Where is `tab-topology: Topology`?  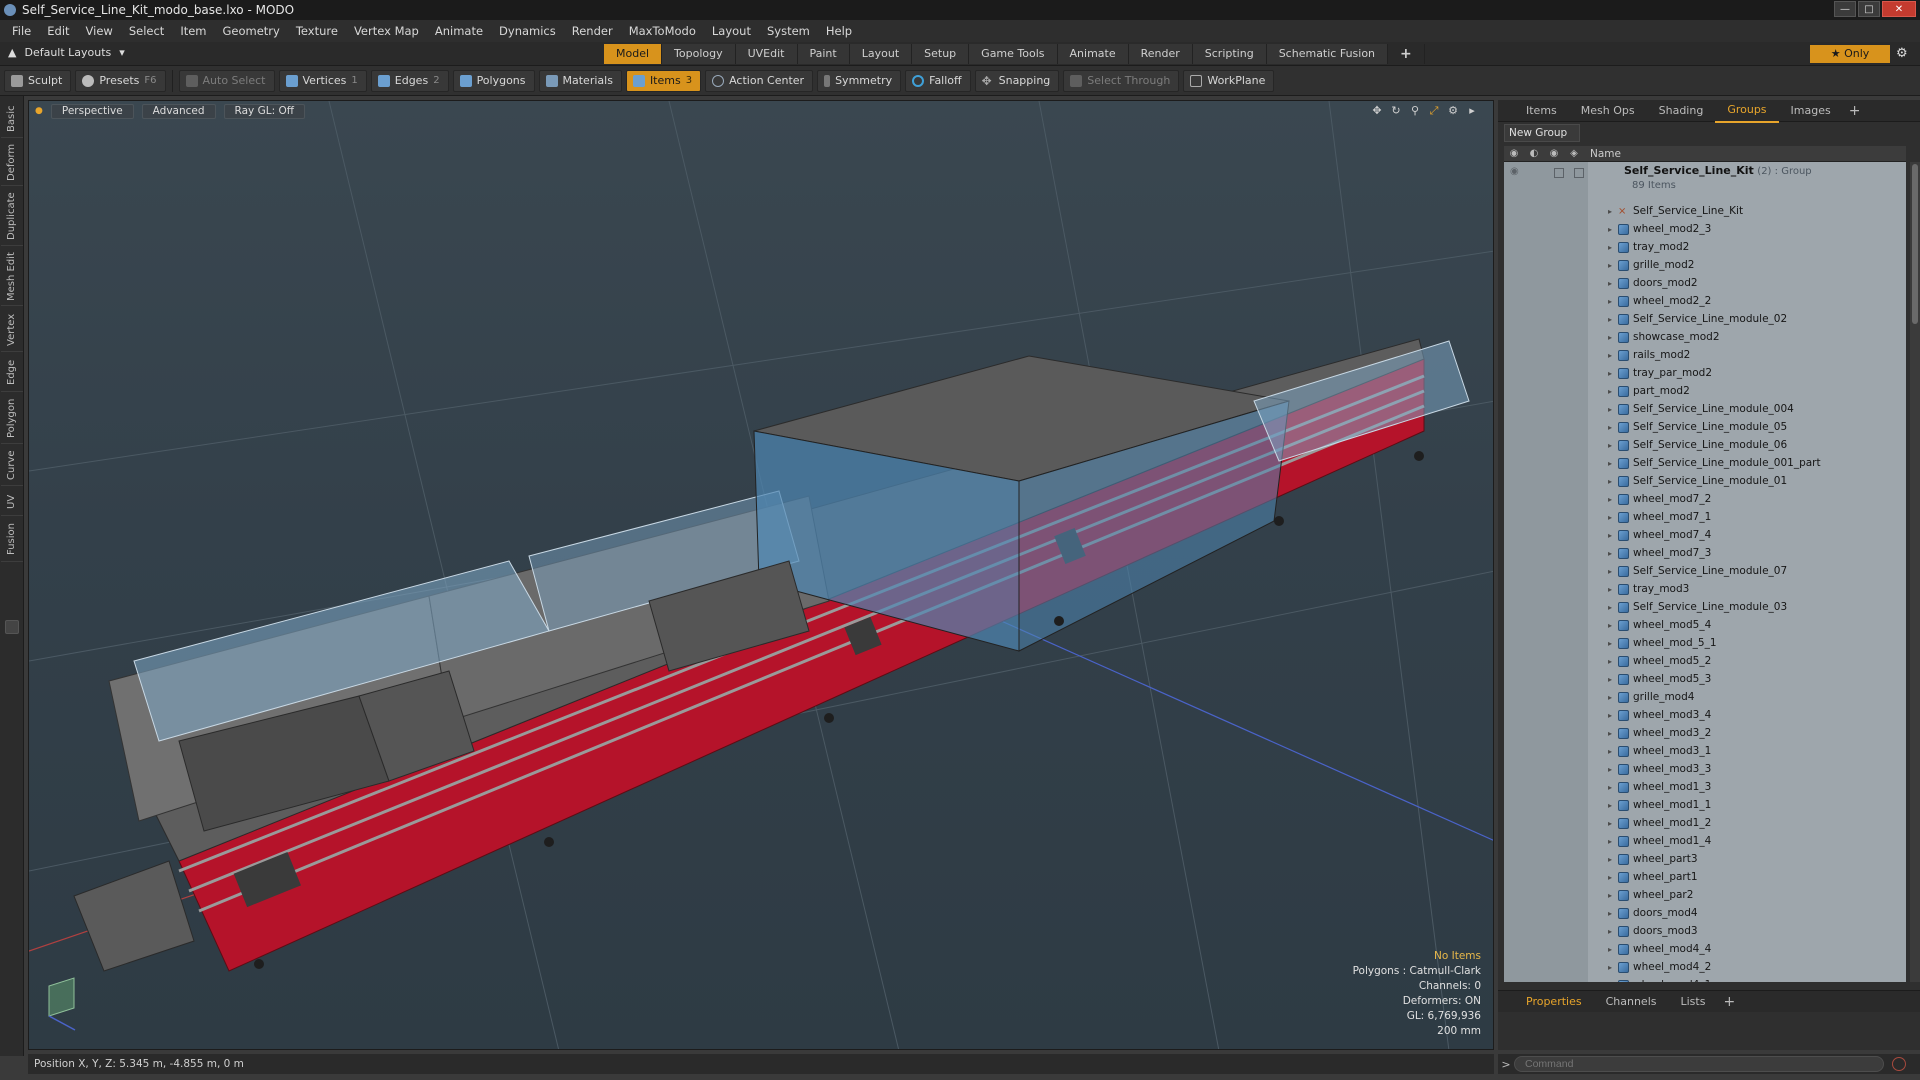 tab-topology: Topology is located at coordinates (699, 54).